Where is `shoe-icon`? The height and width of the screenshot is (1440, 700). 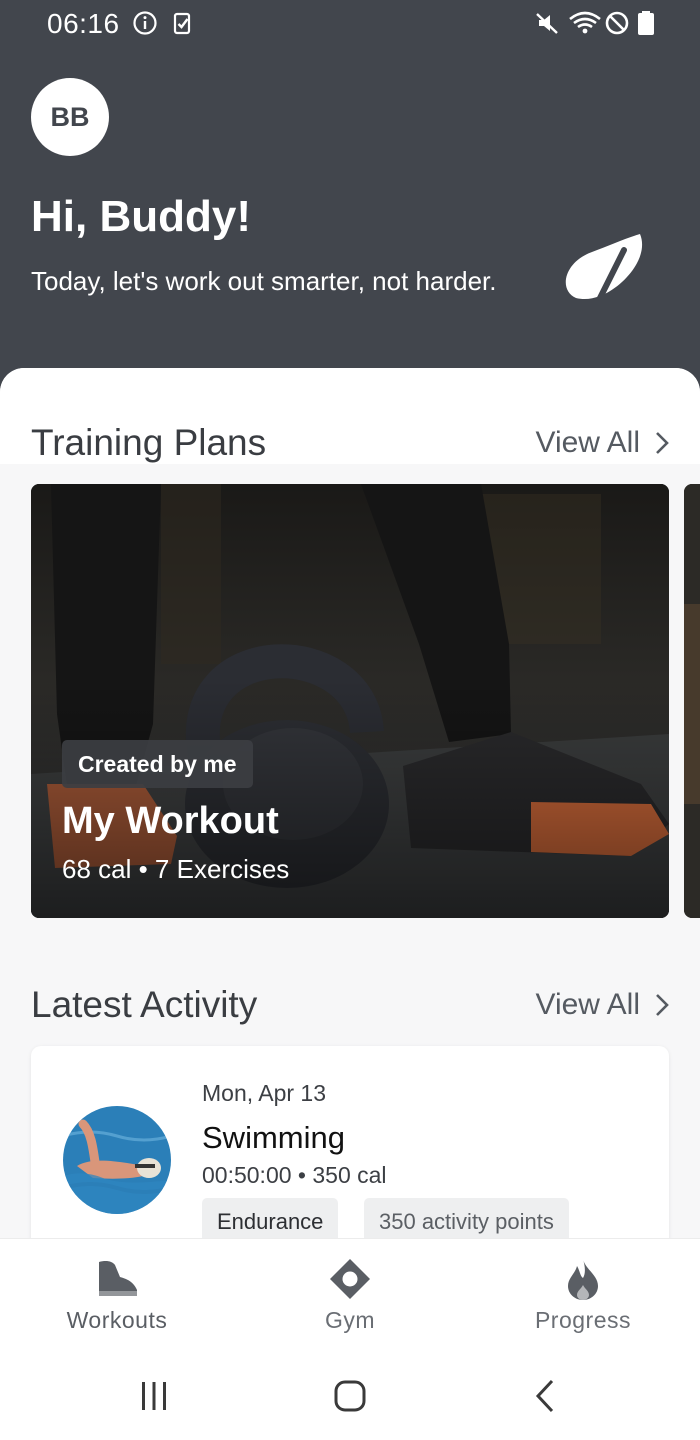
shoe-icon is located at coordinates (118, 1278).